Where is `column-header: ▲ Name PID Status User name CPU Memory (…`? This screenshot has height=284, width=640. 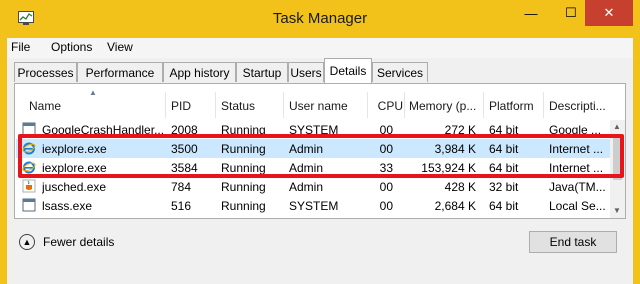 column-header: ▲ Name PID Status User name CPU Memory (… is located at coordinates (312, 102).